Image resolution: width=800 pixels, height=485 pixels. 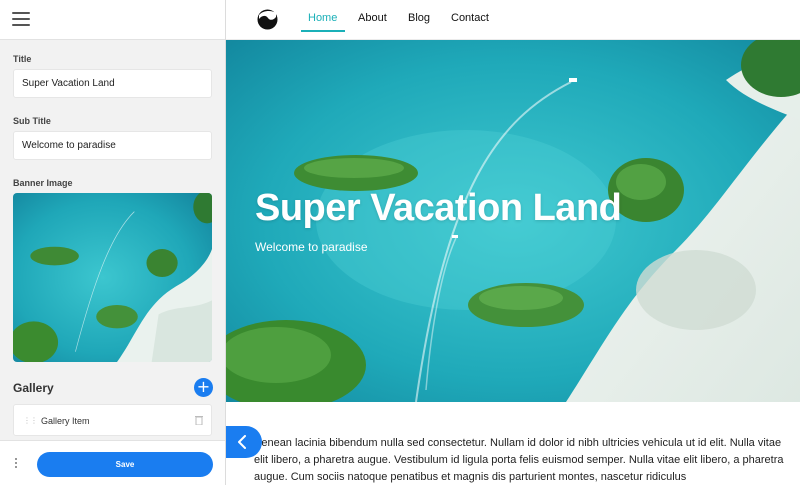 What do you see at coordinates (43, 183) in the screenshot?
I see `banner-image-label: Banner Image` at bounding box center [43, 183].